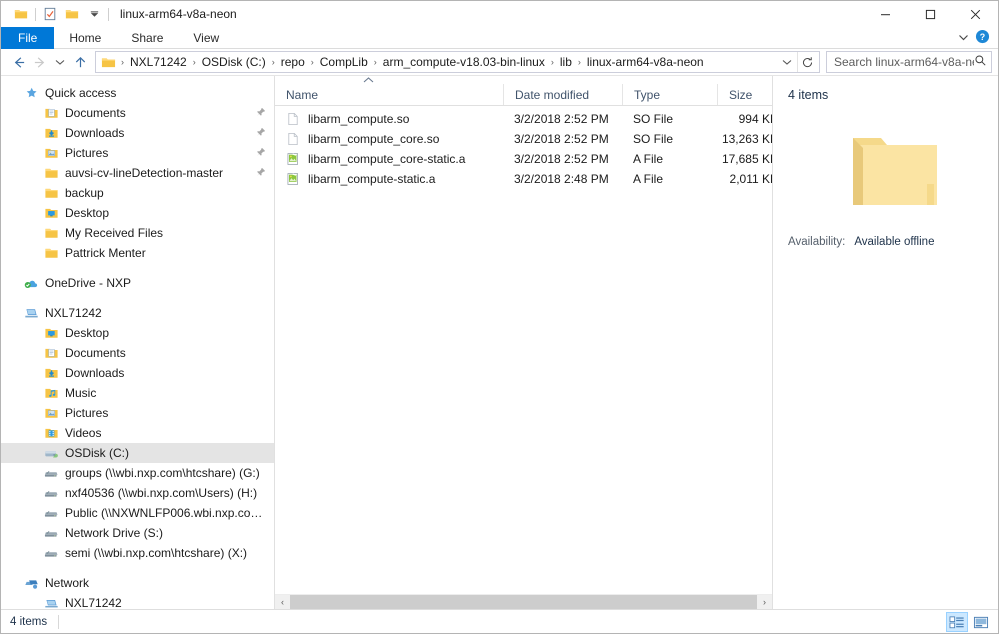 Image resolution: width=999 pixels, height=634 pixels. What do you see at coordinates (87, 153) in the screenshot?
I see `sidebar-item-label: Pictures` at bounding box center [87, 153].